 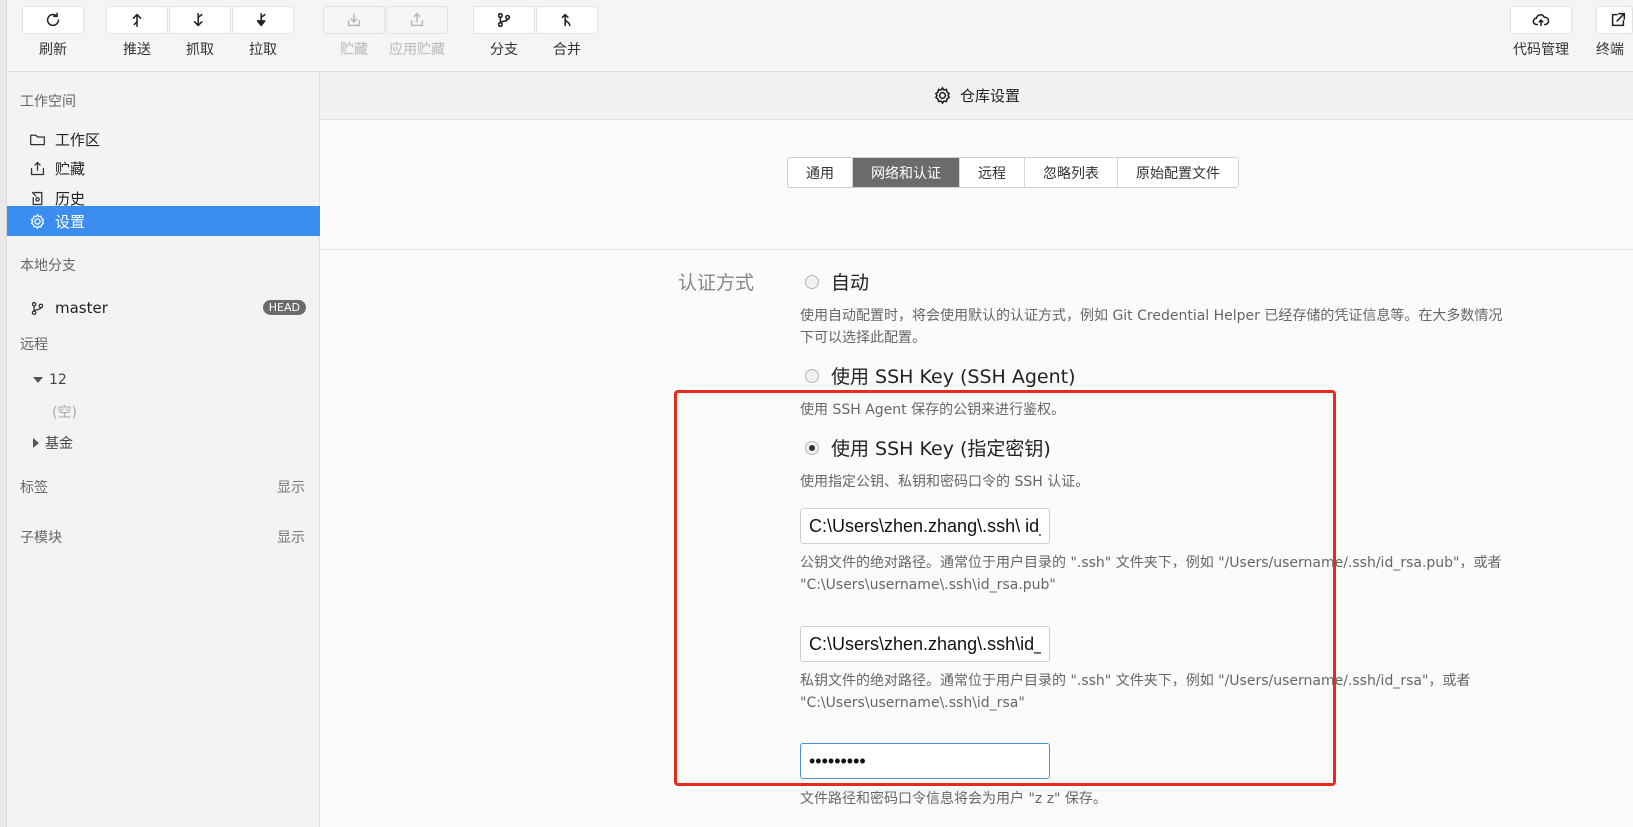 I want to click on merge-icon, so click(x=566, y=20).